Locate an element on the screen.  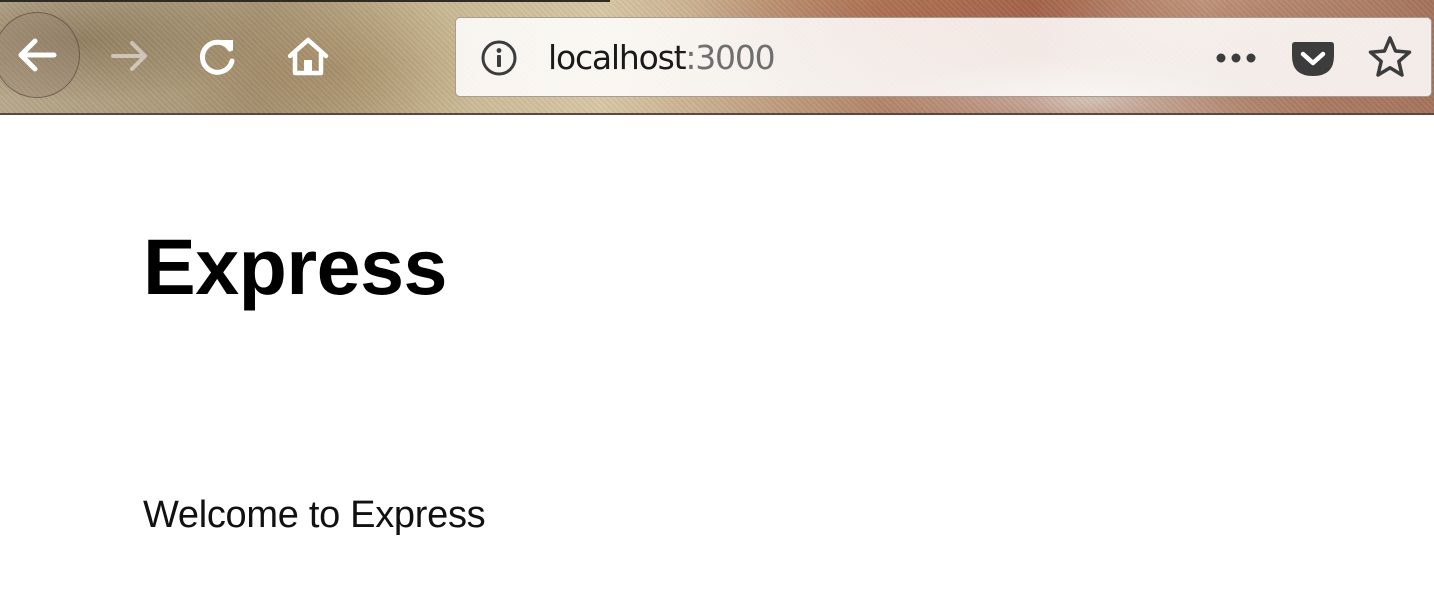
page-title: Express is located at coordinates (295, 266).